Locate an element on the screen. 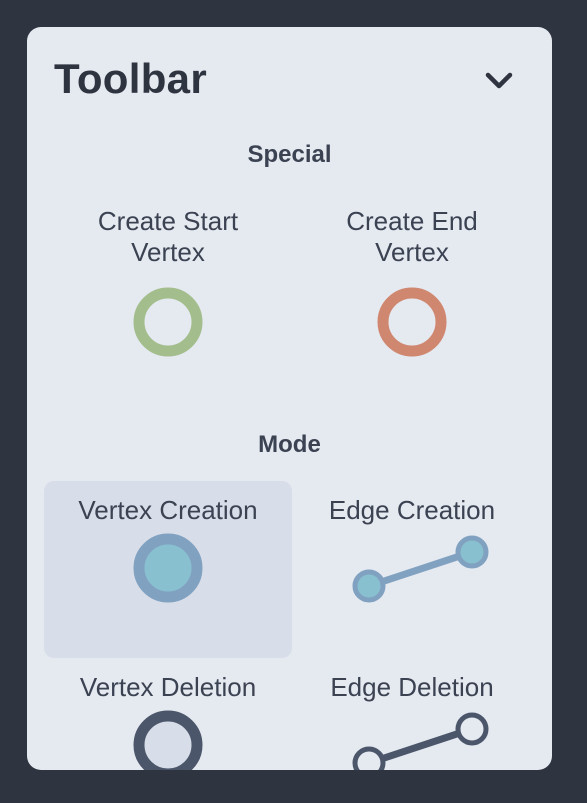 Image resolution: width=587 pixels, height=803 pixels. tool-label: Create Start Vertex is located at coordinates (168, 236).